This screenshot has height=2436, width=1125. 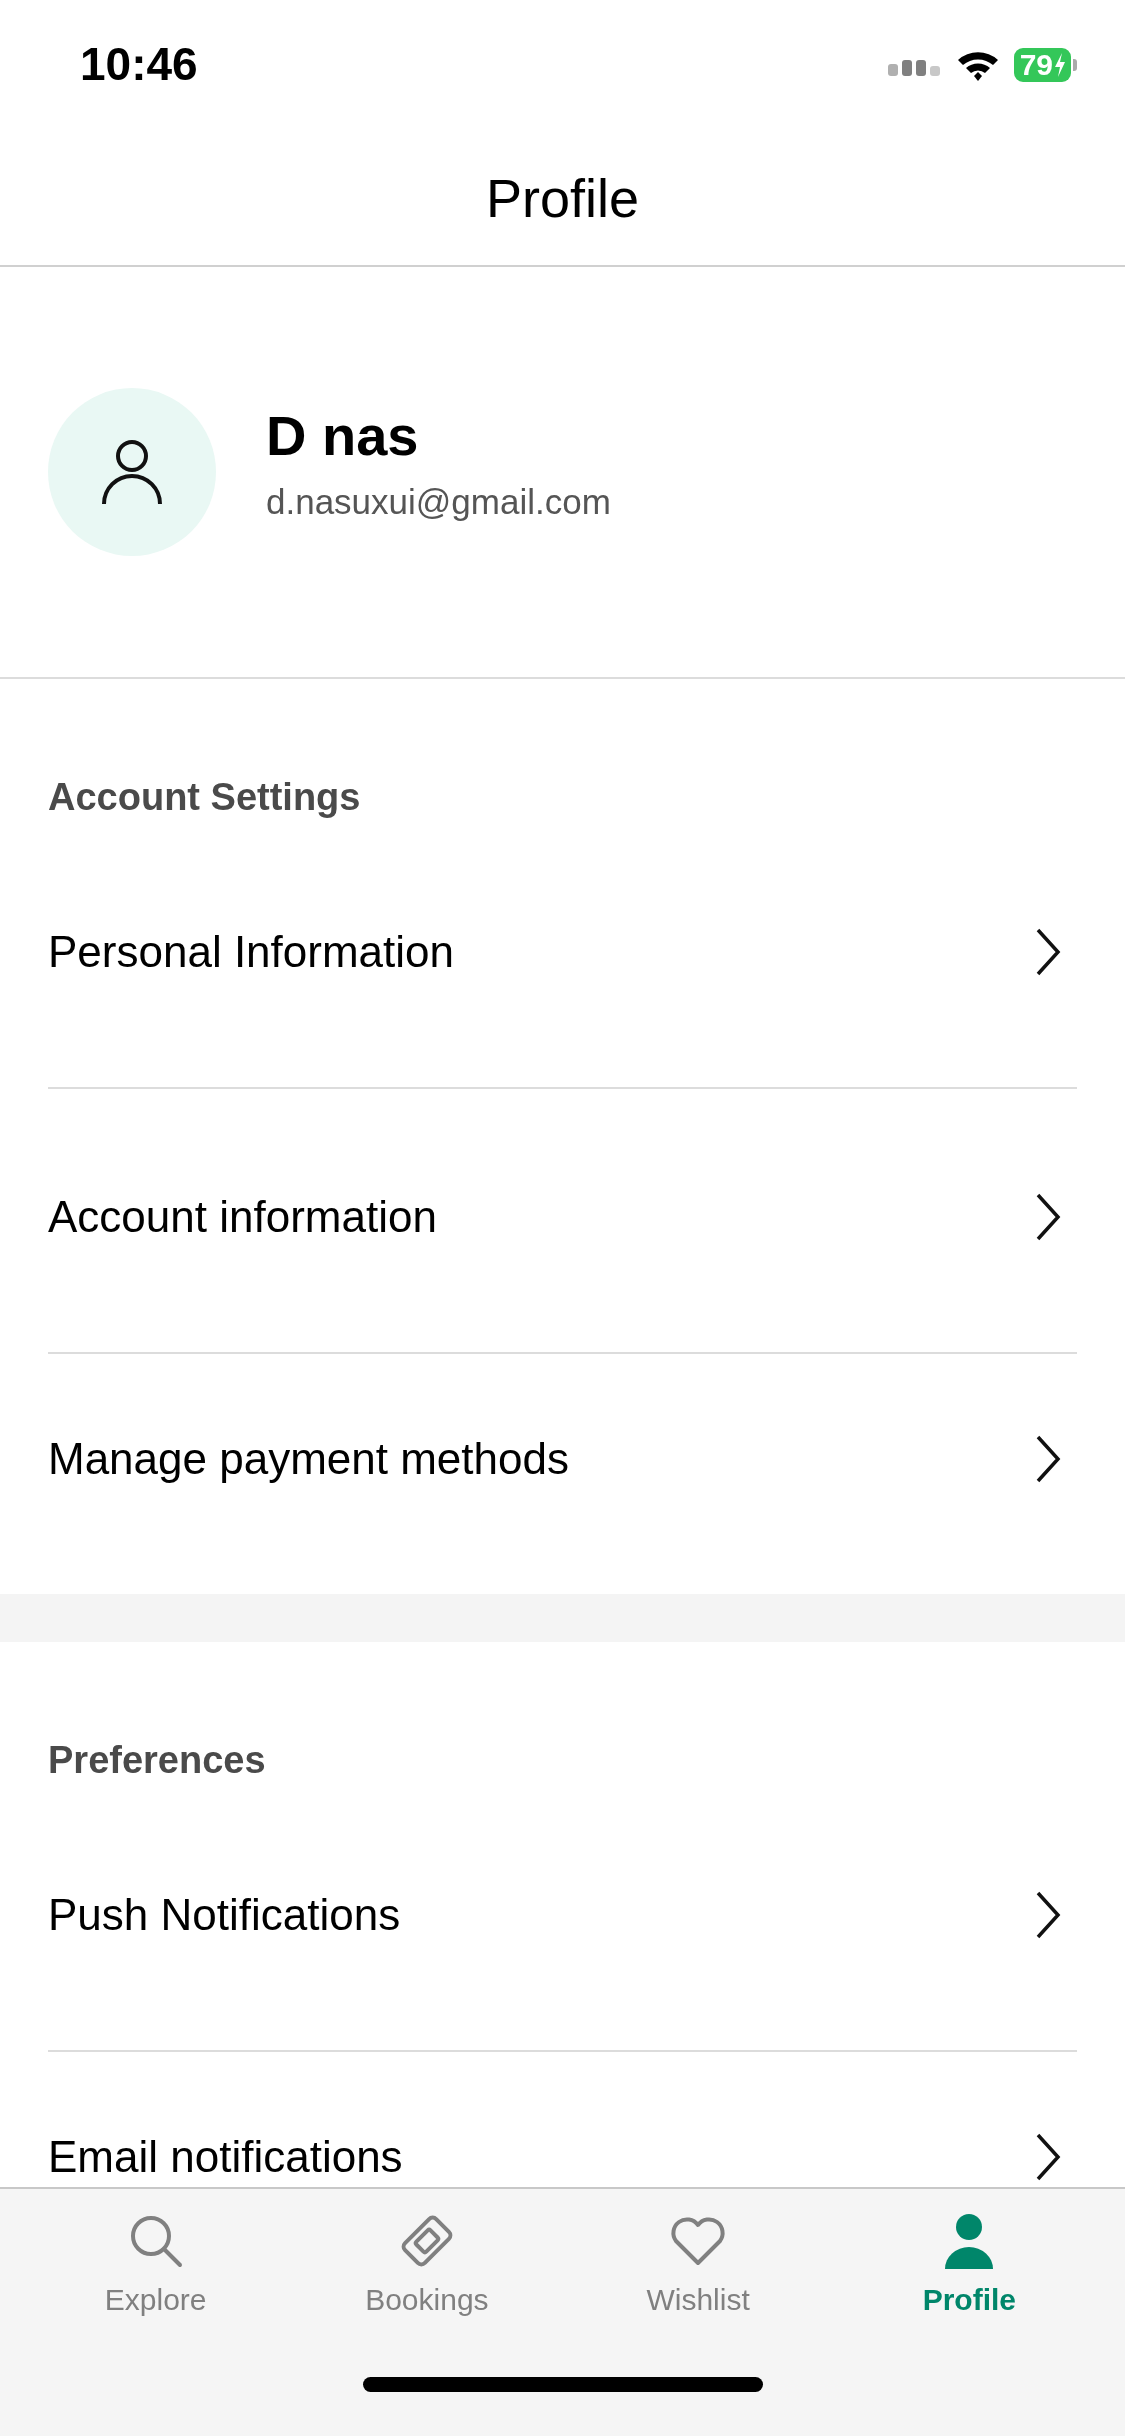 I want to click on menu-row: Email notifications, so click(x=562, y=2119).